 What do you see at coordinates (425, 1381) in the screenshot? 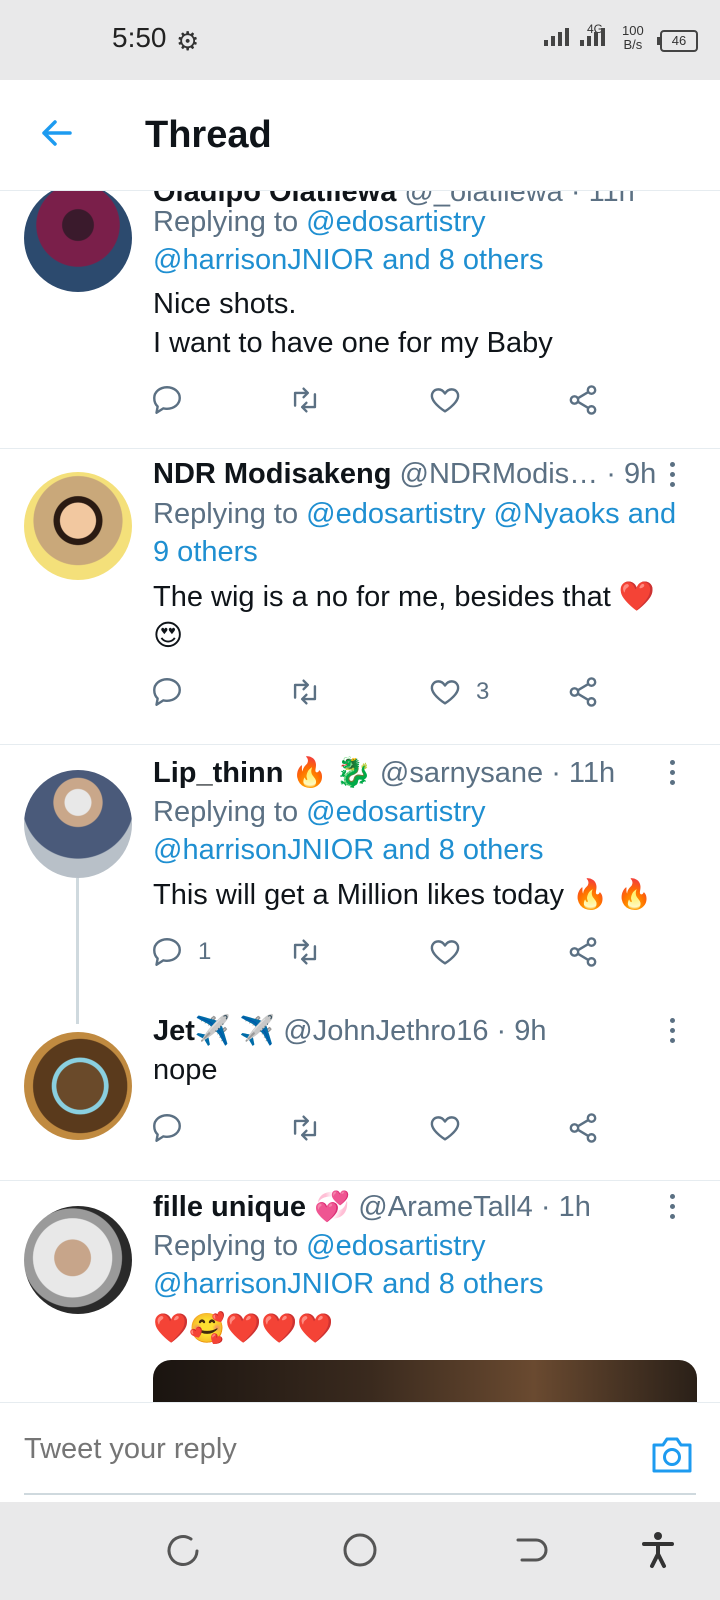
I see `tweet-media-image` at bounding box center [425, 1381].